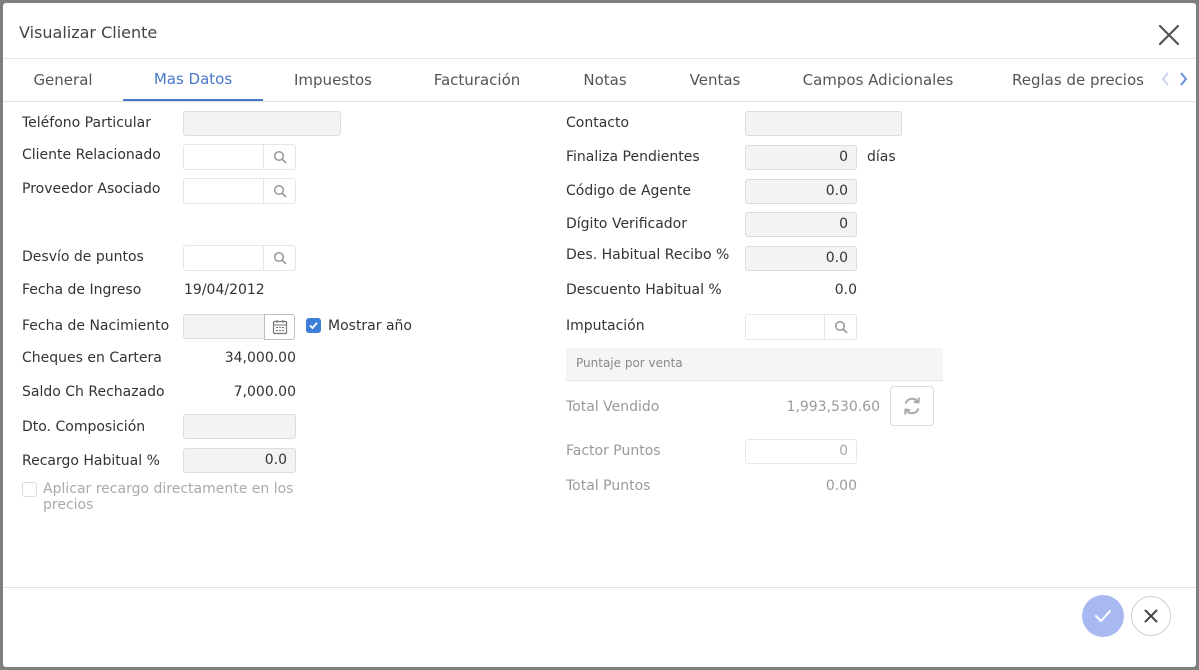 The image size is (1199, 670). Describe the element at coordinates (370, 326) in the screenshot. I see `mostrar-anio-label: Mostrar año` at that location.